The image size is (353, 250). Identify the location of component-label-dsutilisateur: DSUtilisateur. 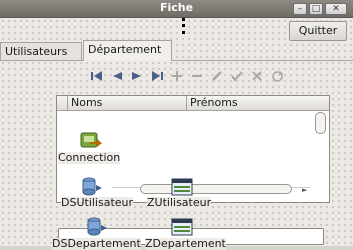
(97, 202).